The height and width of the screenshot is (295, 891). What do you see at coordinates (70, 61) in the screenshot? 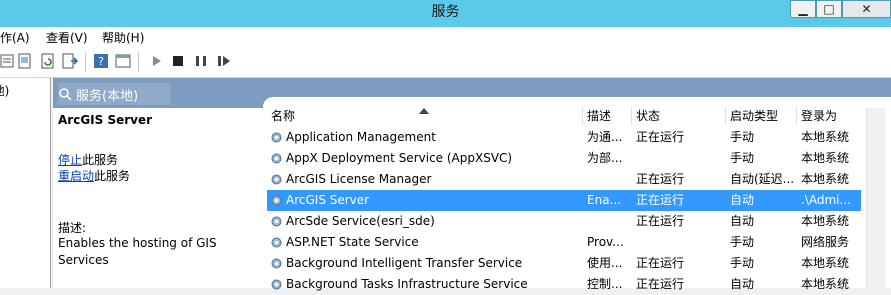
I see `export-icon` at bounding box center [70, 61].